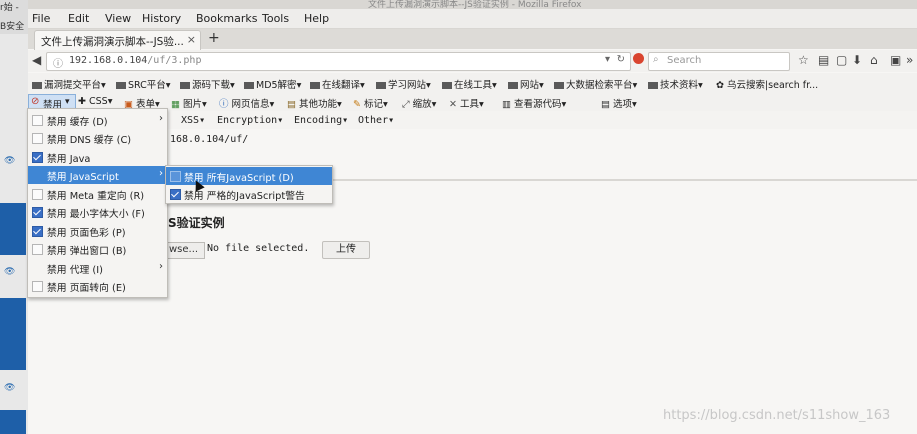 The width and height of the screenshot is (917, 434). Describe the element at coordinates (249, 184) in the screenshot. I see `javascript-submenu: 禁用 所有JavaScript (D) 禁用 严格的JavaScript警告` at that location.